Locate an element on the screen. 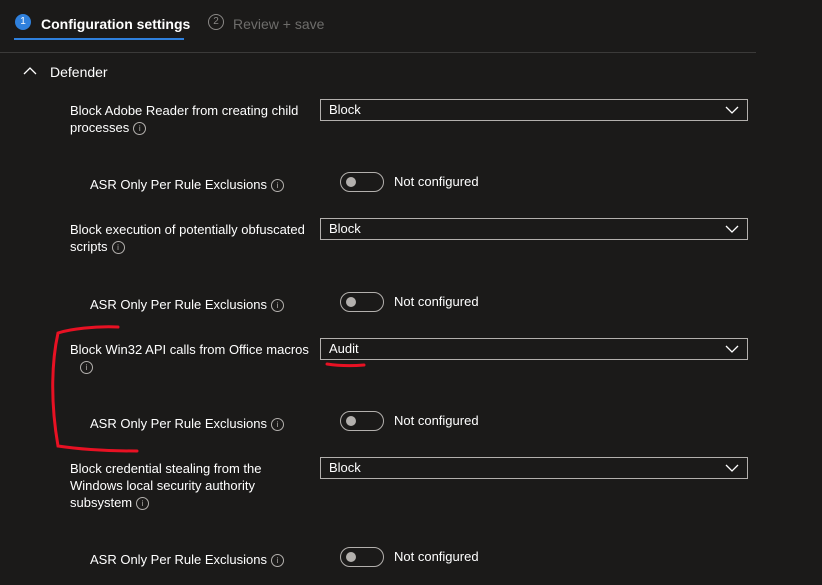 Image resolution: width=822 pixels, height=585 pixels. win32-api-dropdown: Audit is located at coordinates (534, 349).